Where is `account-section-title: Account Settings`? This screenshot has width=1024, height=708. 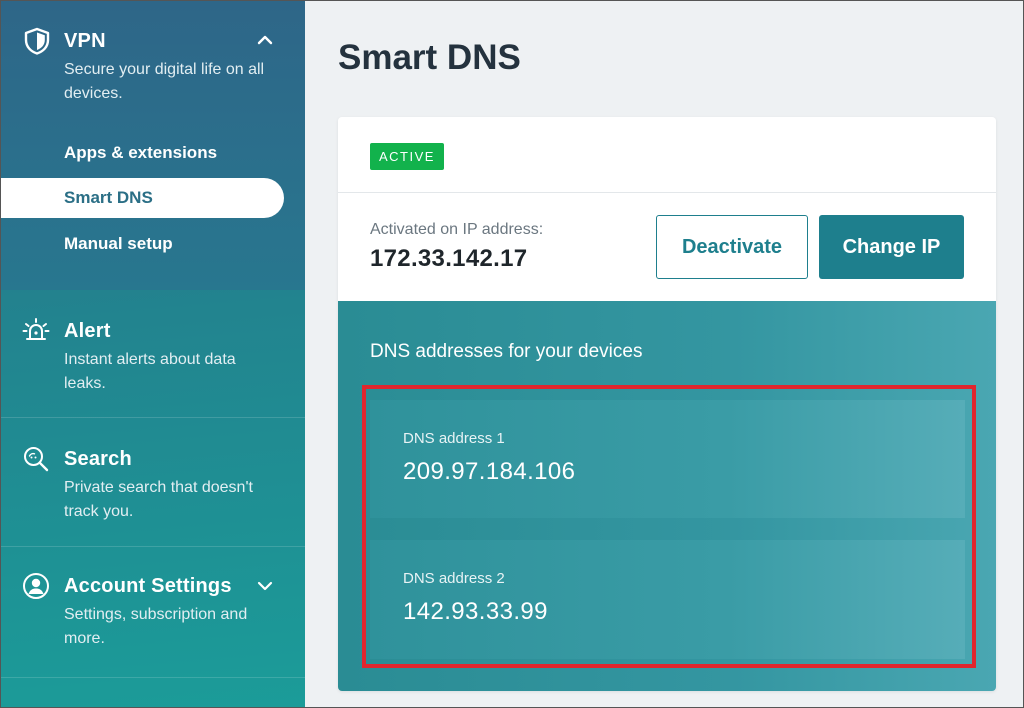 account-section-title: Account Settings is located at coordinates (148, 586).